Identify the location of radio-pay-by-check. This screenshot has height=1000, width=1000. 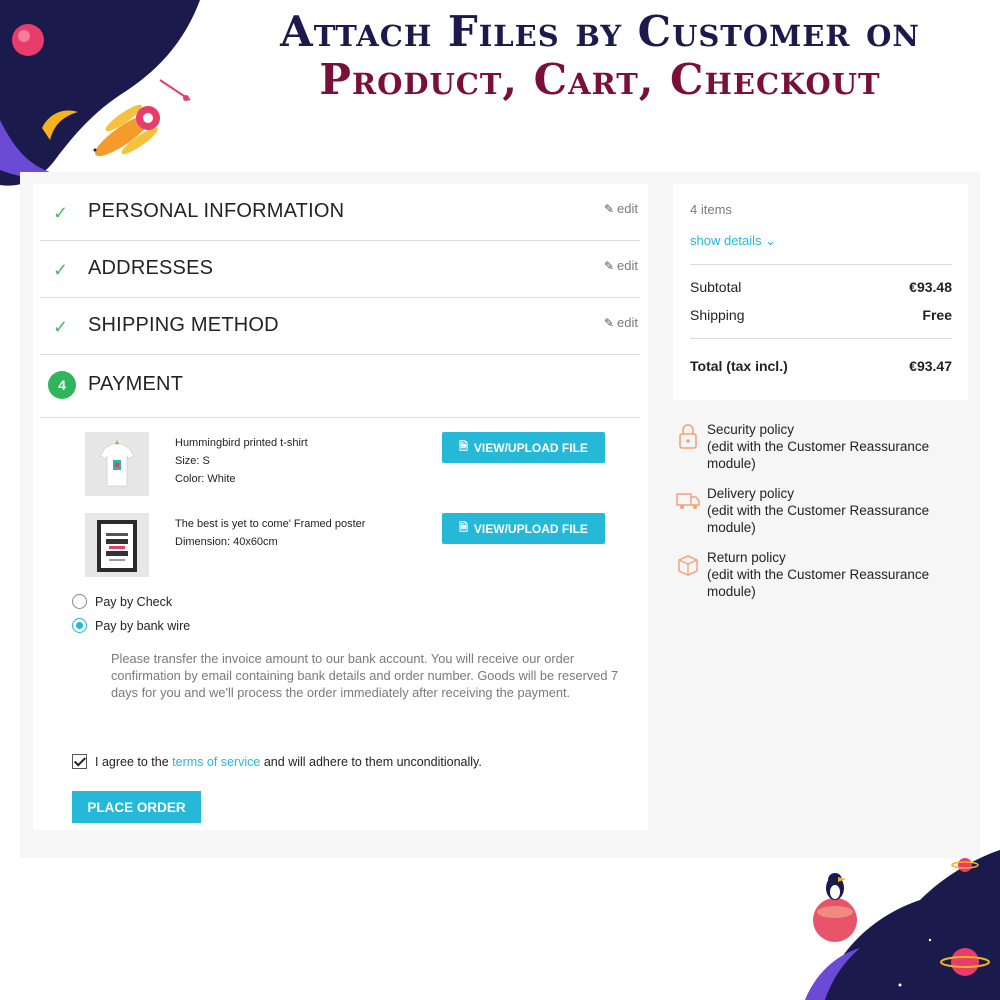
(79, 601).